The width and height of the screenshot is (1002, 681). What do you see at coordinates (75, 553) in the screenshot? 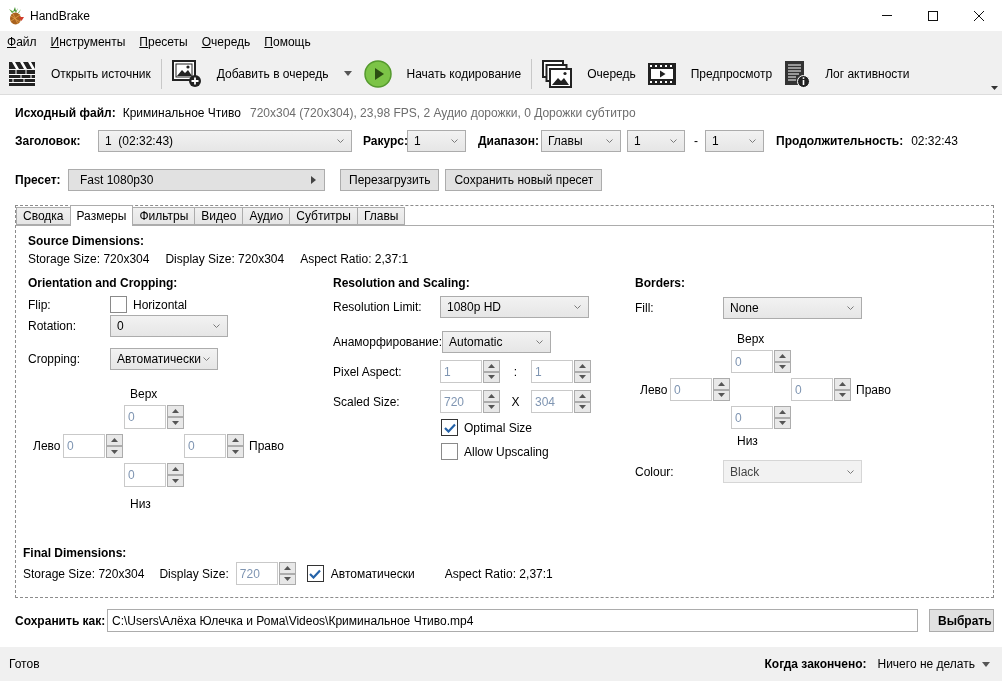
I see `section-heading: Final Dimensions:` at bounding box center [75, 553].